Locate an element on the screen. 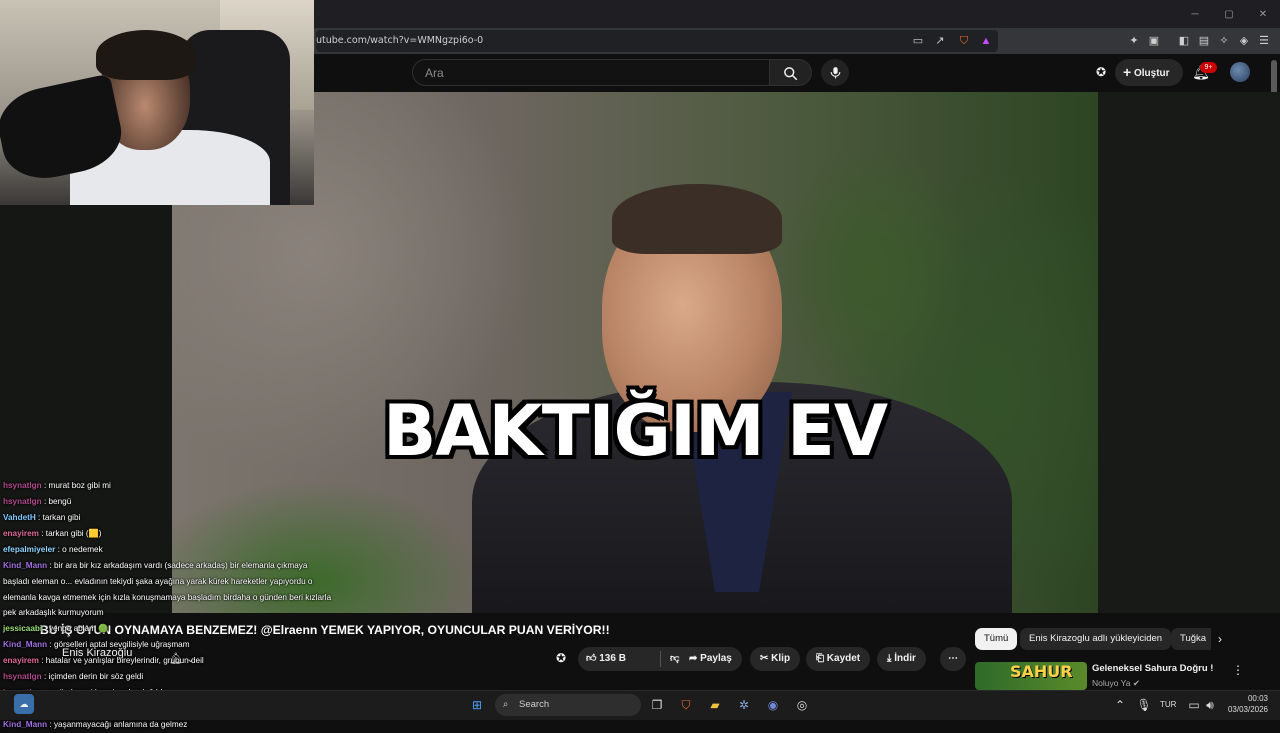 Image resolution: width=1280 pixels, height=733 pixels. more-actions-button: ⋯ is located at coordinates (953, 659).